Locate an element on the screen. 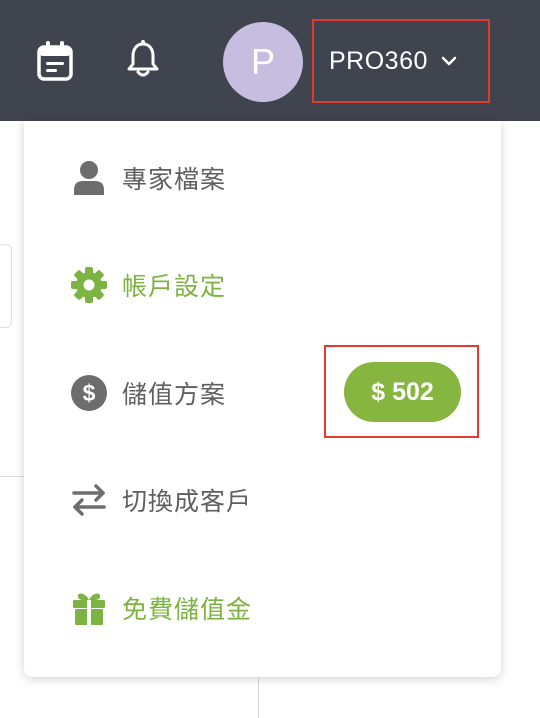 The width and height of the screenshot is (540, 718). menu-item-expert-profile: 專家檔案 is located at coordinates (262, 178).